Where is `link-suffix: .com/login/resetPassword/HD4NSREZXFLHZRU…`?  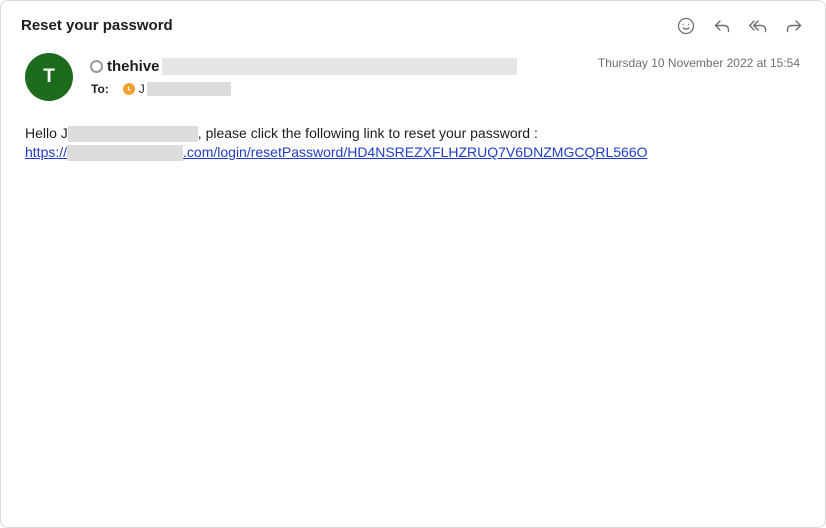
link-suffix: .com/login/resetPassword/HD4NSREZXFLHZRU… is located at coordinates (415, 152).